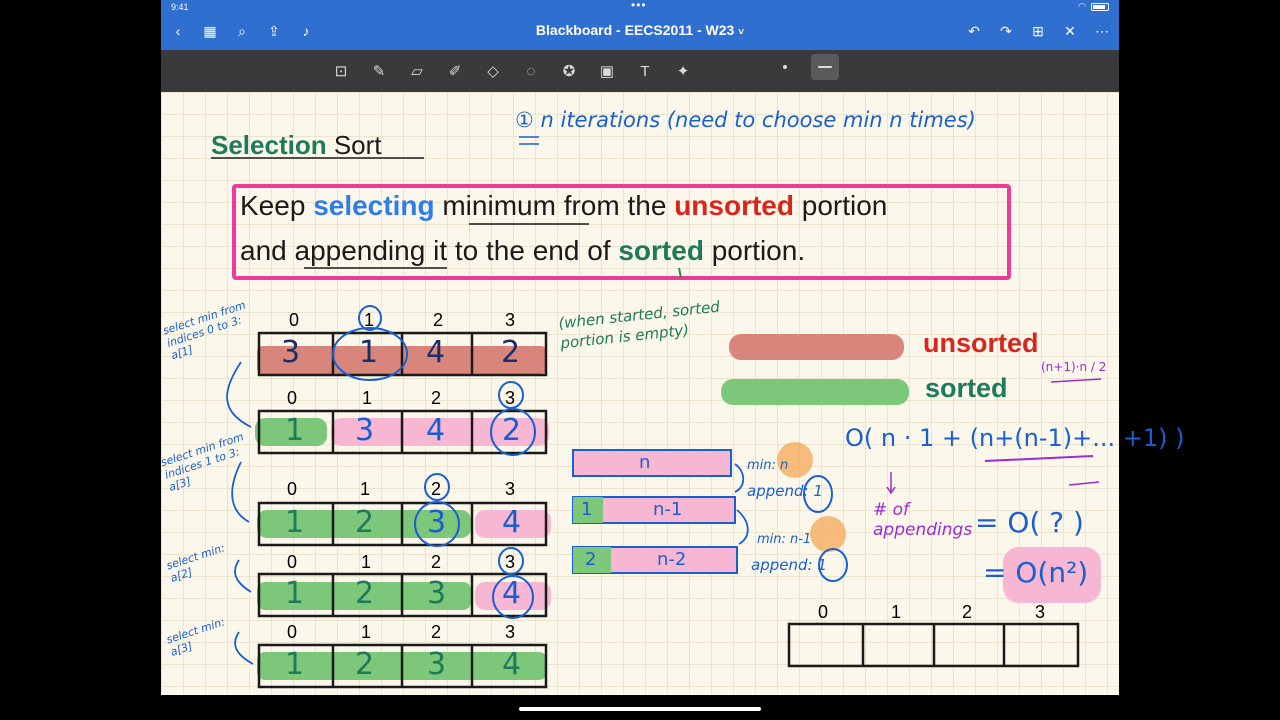 This screenshot has height=720, width=1280. I want to click on bar-note-min-1: min: n, so click(768, 465).